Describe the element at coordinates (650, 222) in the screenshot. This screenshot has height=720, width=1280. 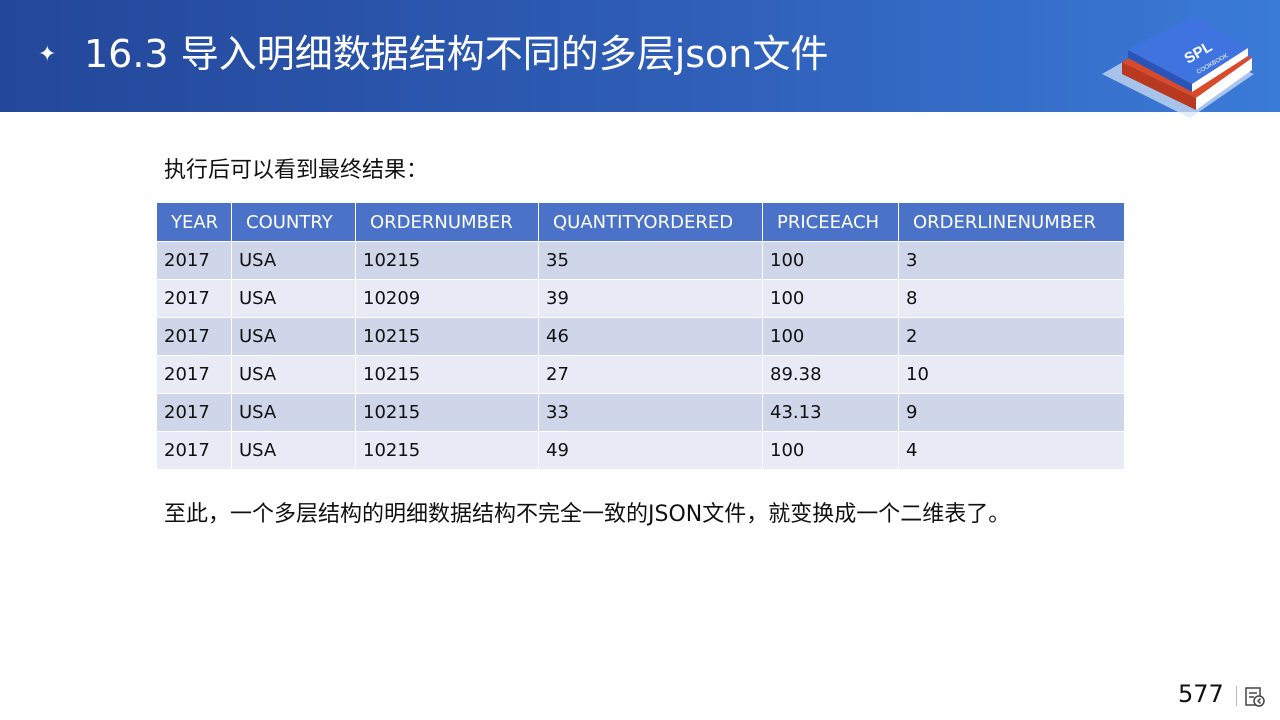
I see `column-header: QUANTITYORDERED` at that location.